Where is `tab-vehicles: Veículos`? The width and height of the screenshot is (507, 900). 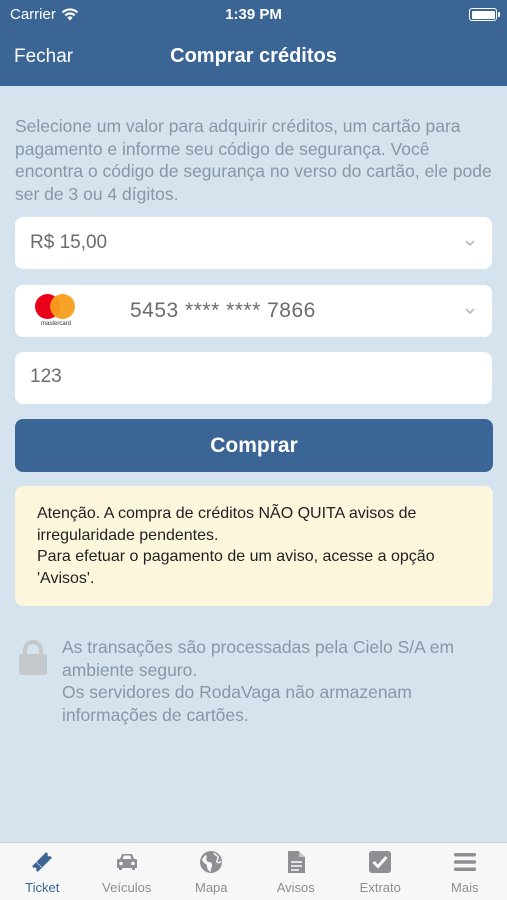 tab-vehicles: Veículos is located at coordinates (127, 871).